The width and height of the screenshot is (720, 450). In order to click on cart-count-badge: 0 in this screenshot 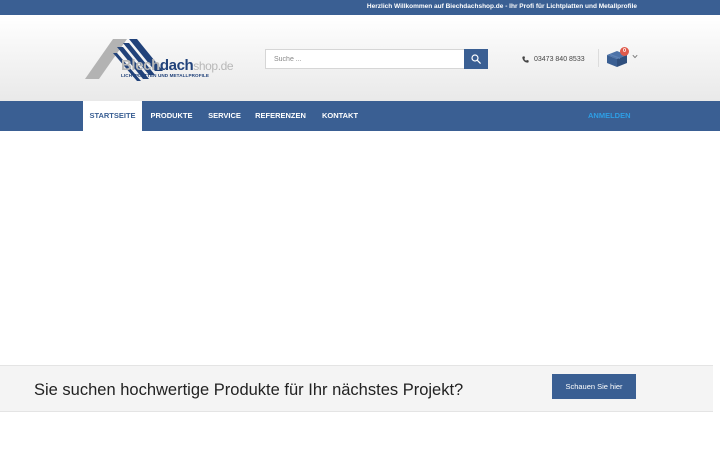, I will do `click(624, 51)`.